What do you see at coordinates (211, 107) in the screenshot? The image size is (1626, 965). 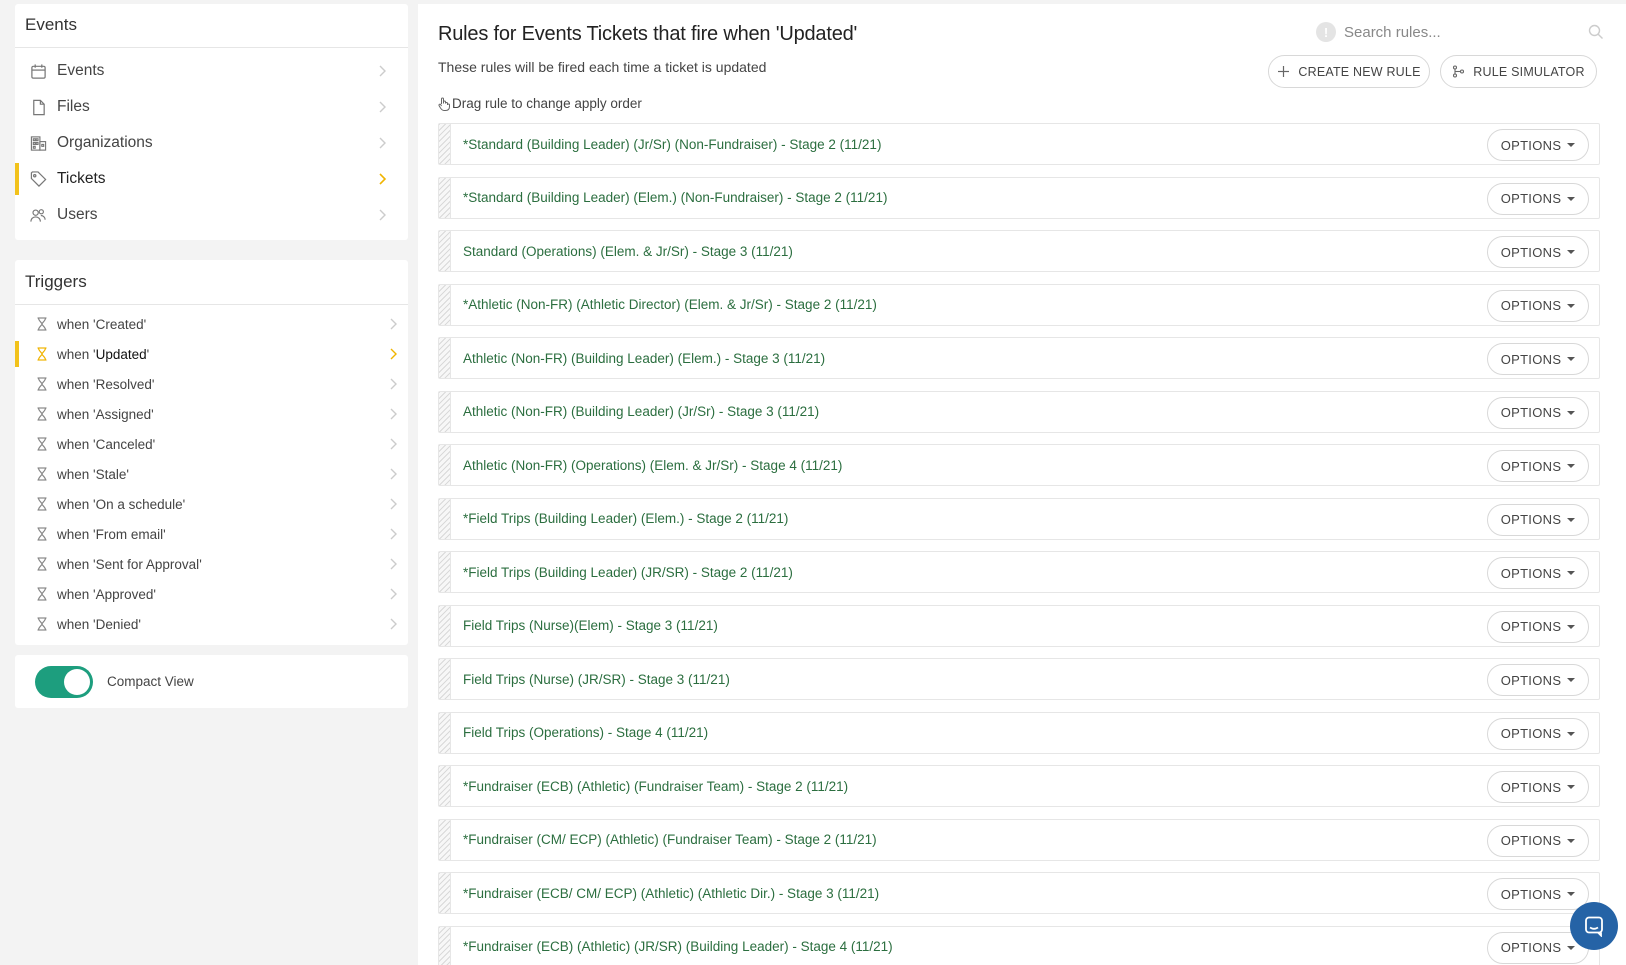 I see `nav-item-files: Files` at bounding box center [211, 107].